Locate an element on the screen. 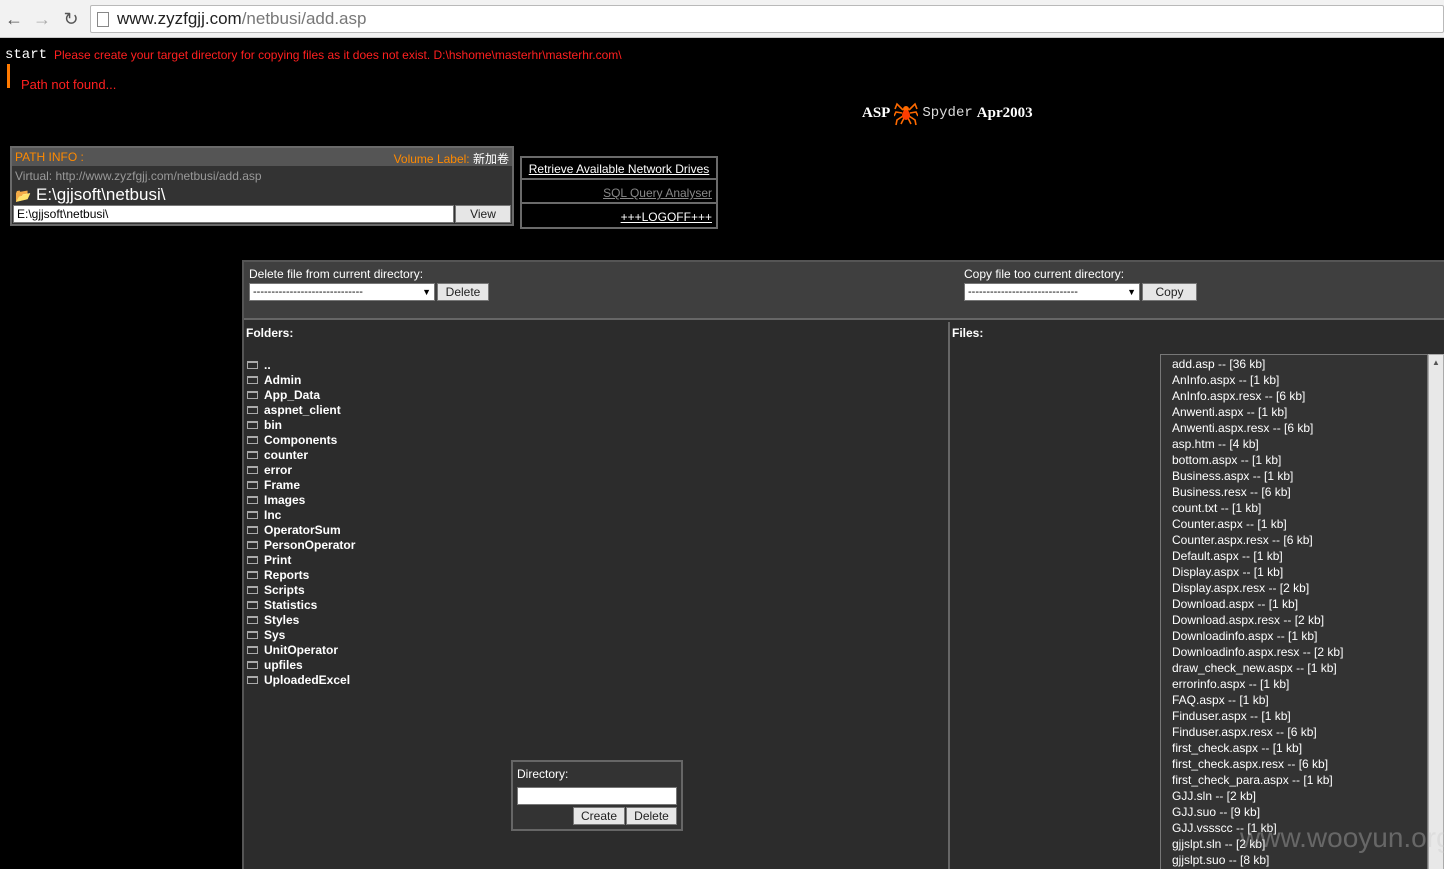  file-item: gjjslpt.suo -- [8 kb] is located at coordinates (1299, 860).